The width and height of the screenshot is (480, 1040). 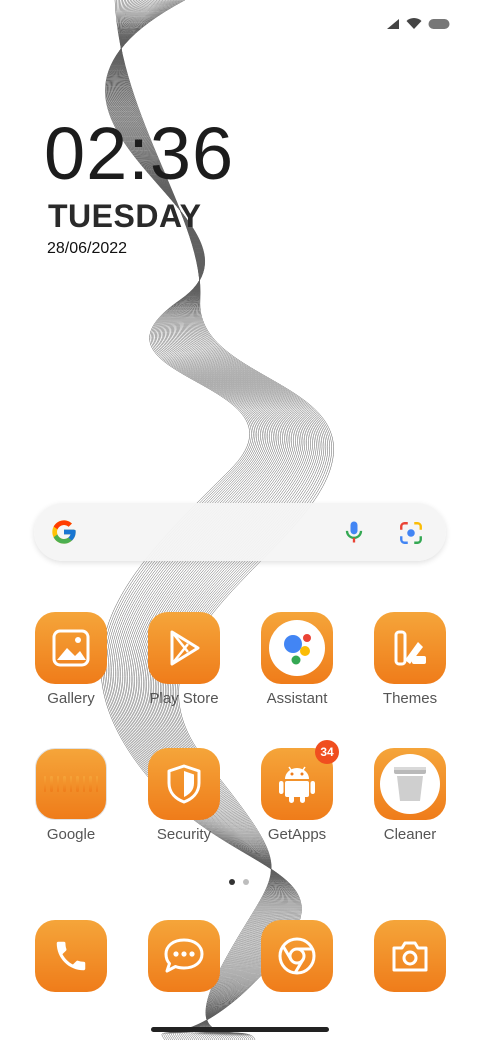 What do you see at coordinates (297, 834) in the screenshot?
I see `app-label: GetApps` at bounding box center [297, 834].